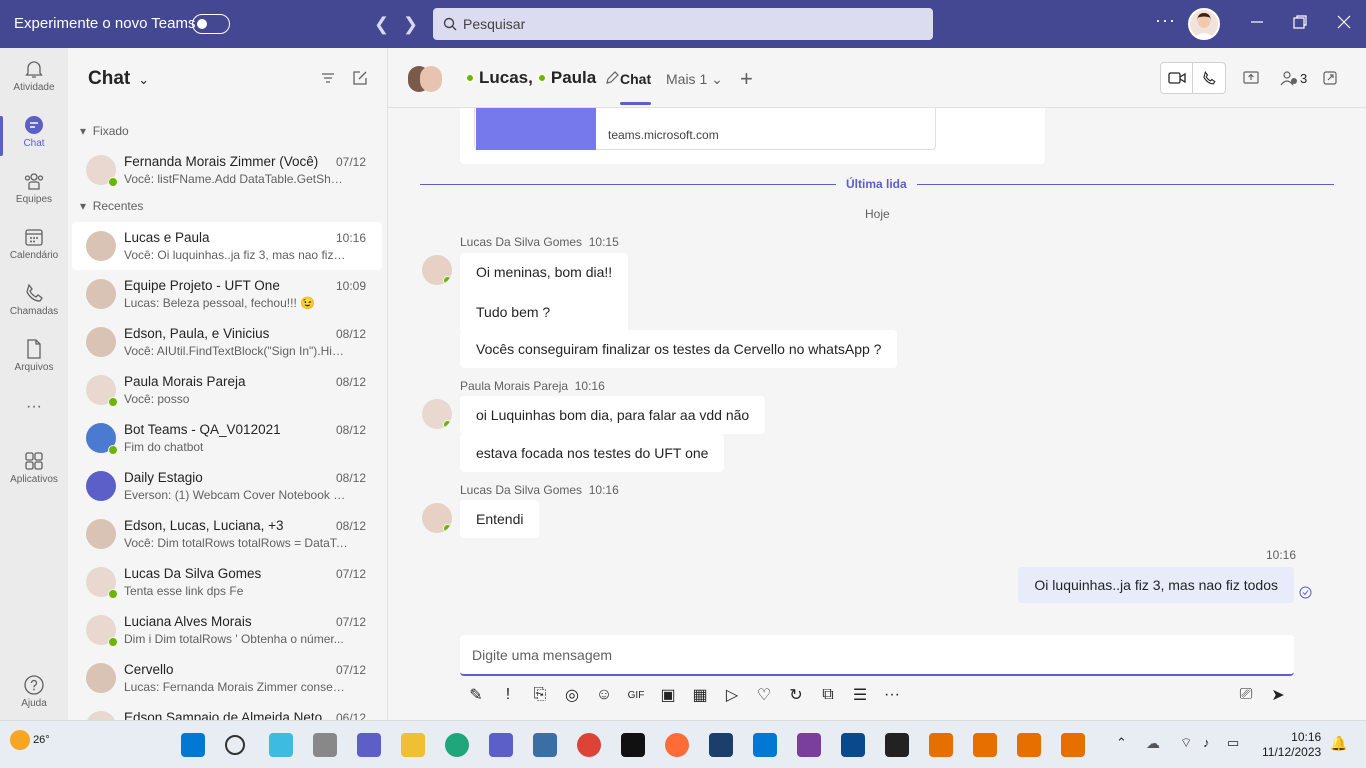 The width and height of the screenshot is (1366, 768). Describe the element at coordinates (1209, 78) in the screenshot. I see `audio-call-button` at that location.